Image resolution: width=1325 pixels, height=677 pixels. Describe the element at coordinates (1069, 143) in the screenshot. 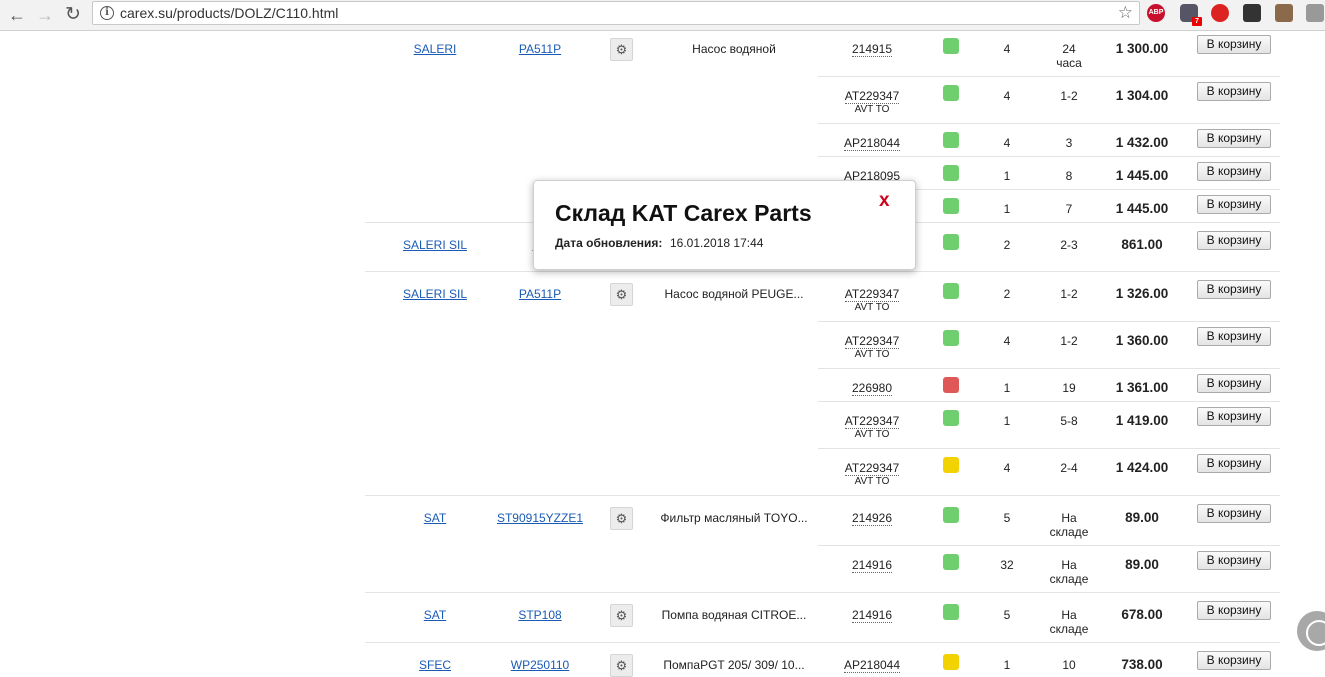

I see `delivery-term: 3` at that location.